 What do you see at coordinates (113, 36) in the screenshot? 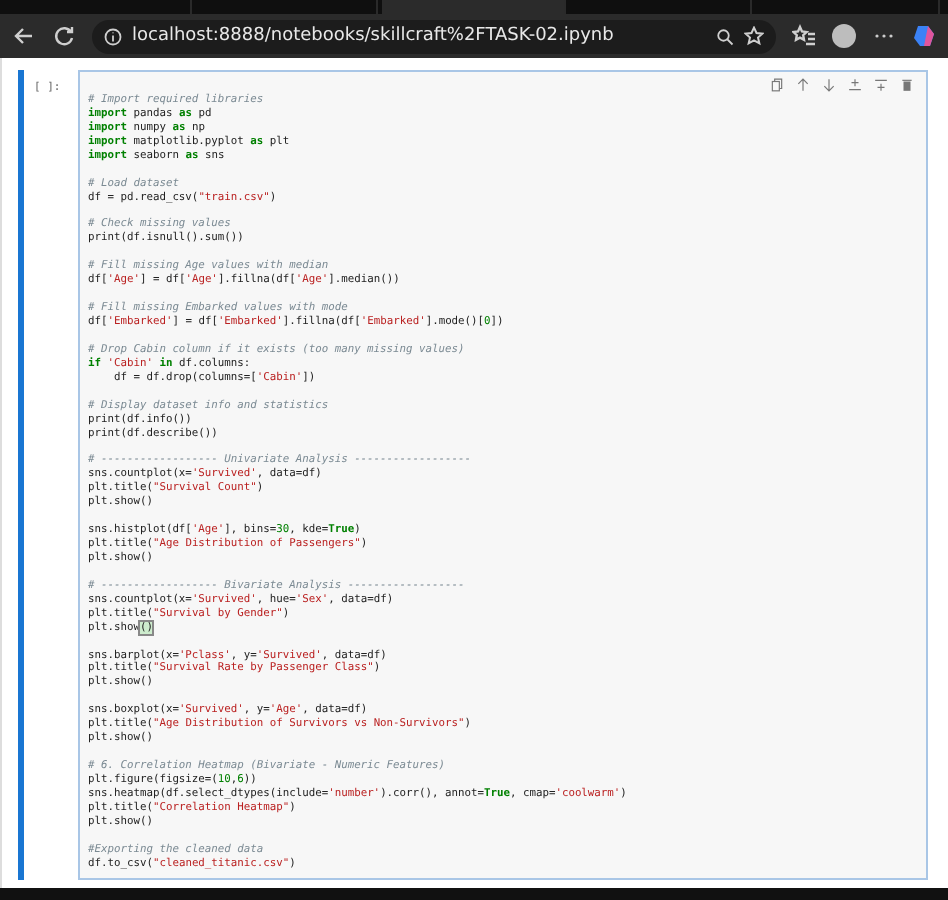
I see `info-icon` at bounding box center [113, 36].